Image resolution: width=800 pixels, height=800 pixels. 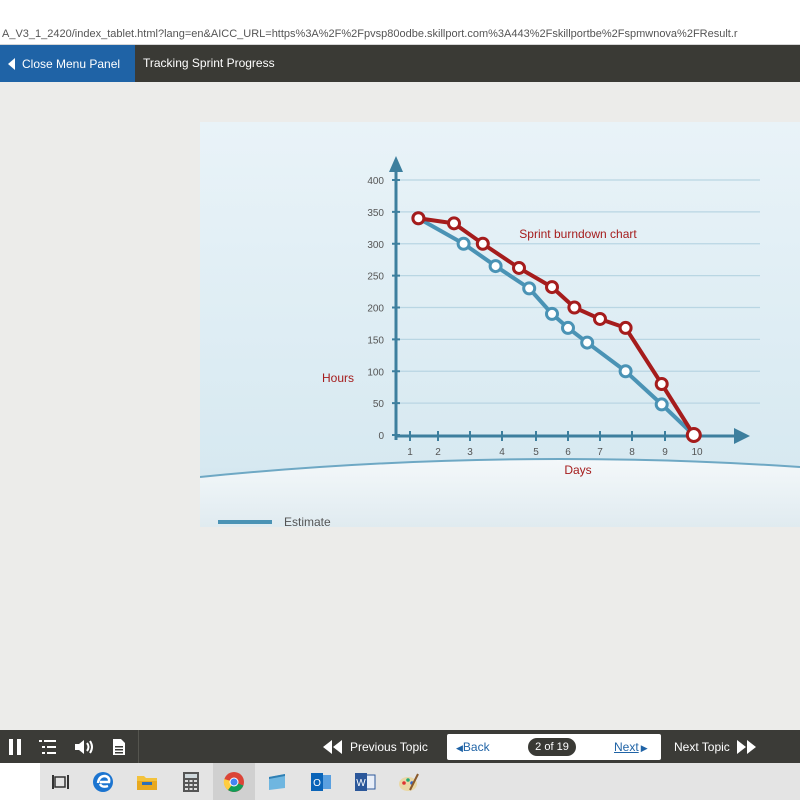 I want to click on x-tick-label: 4, so click(x=502, y=452).